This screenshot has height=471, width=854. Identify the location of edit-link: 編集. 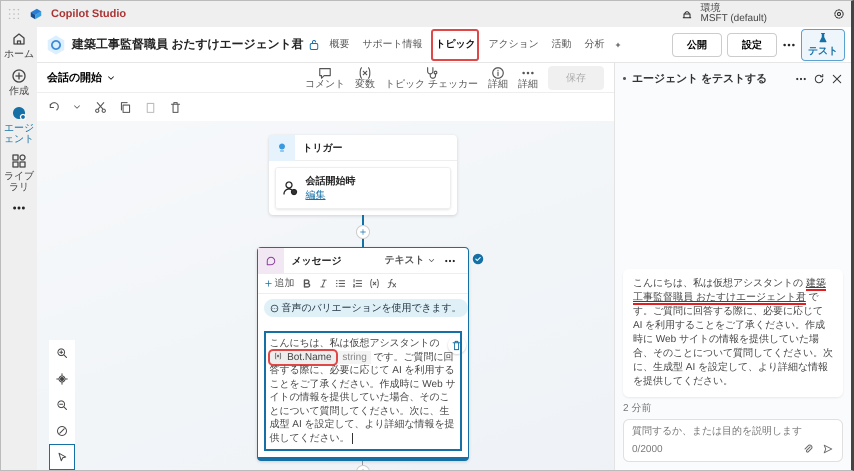
(331, 195).